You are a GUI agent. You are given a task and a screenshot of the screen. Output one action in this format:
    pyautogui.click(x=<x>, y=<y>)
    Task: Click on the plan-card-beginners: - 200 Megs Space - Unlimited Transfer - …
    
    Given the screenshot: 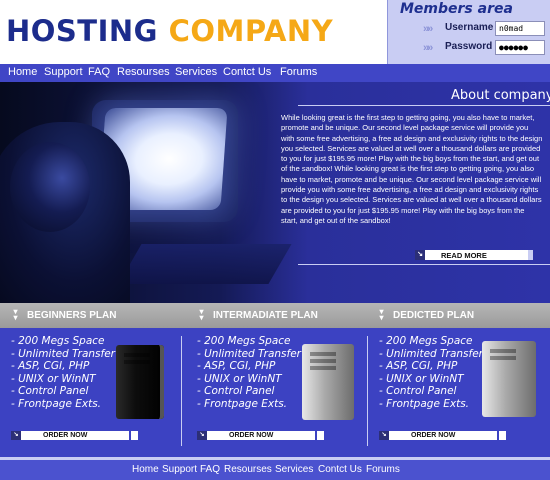 What is the action you would take?
    pyautogui.click(x=91, y=392)
    